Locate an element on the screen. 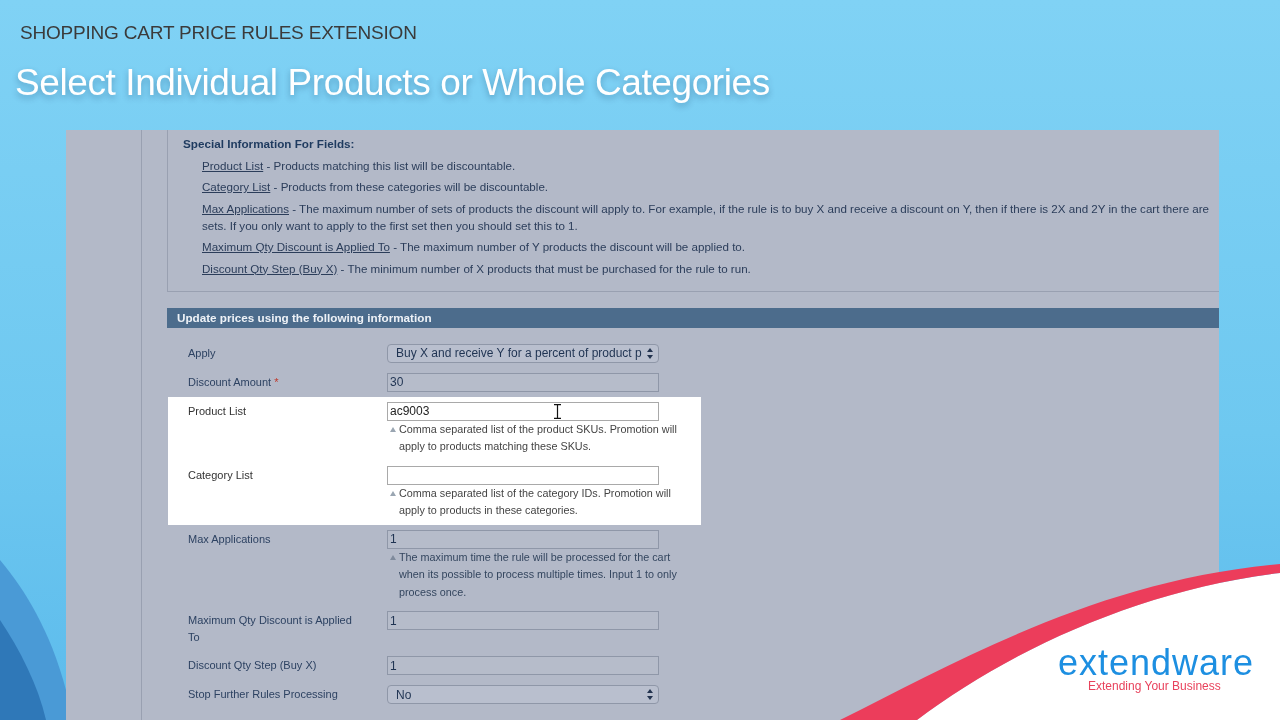 This screenshot has width=1280, height=720. field-note: Discount Qty Step (Buy X) - The minimum number of X products that must be purchased for the rule to run. is located at coordinates (477, 268).